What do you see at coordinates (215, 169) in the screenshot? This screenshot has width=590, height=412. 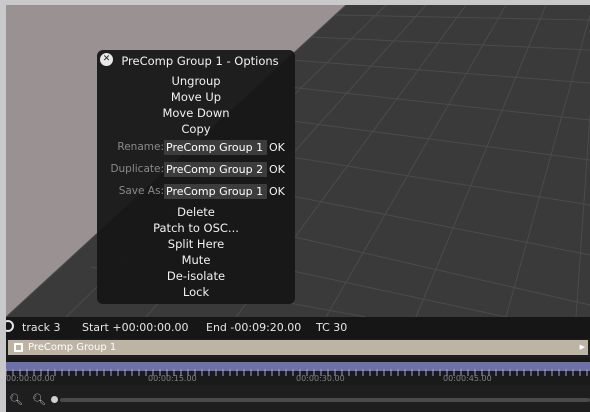 I see `duplicate-input: PreComp Group 2` at bounding box center [215, 169].